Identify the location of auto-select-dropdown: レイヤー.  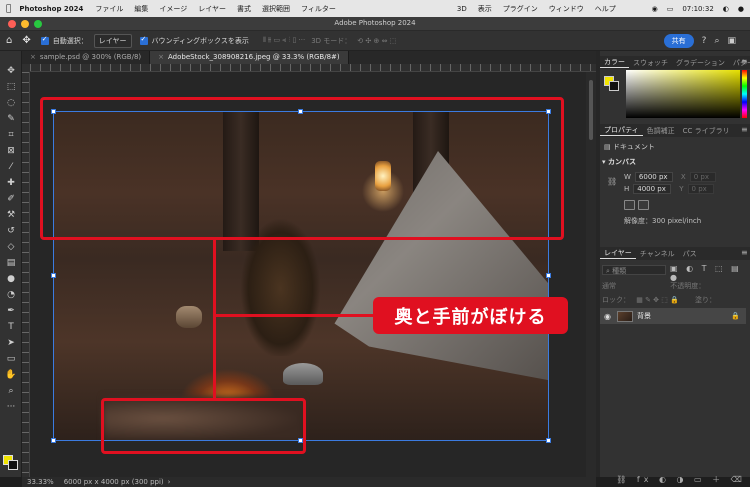
(112, 40).